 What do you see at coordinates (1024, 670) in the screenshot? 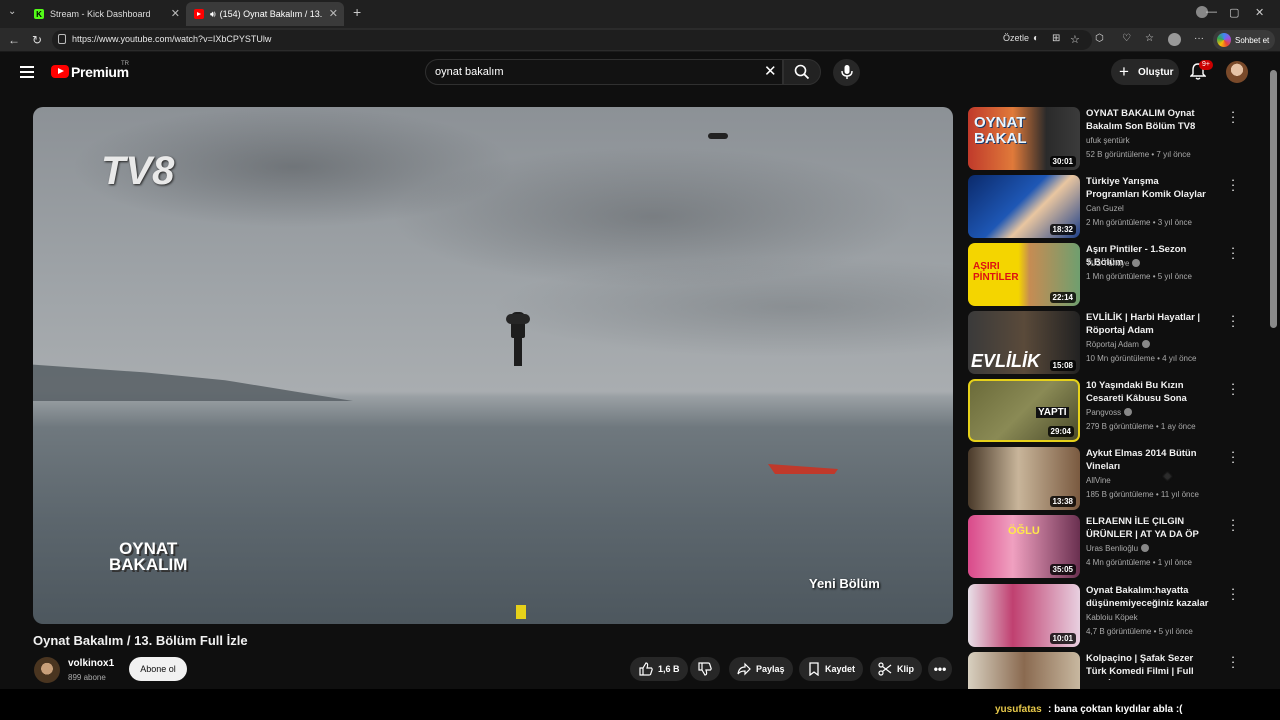
I see `video-thumbnail` at bounding box center [1024, 670].